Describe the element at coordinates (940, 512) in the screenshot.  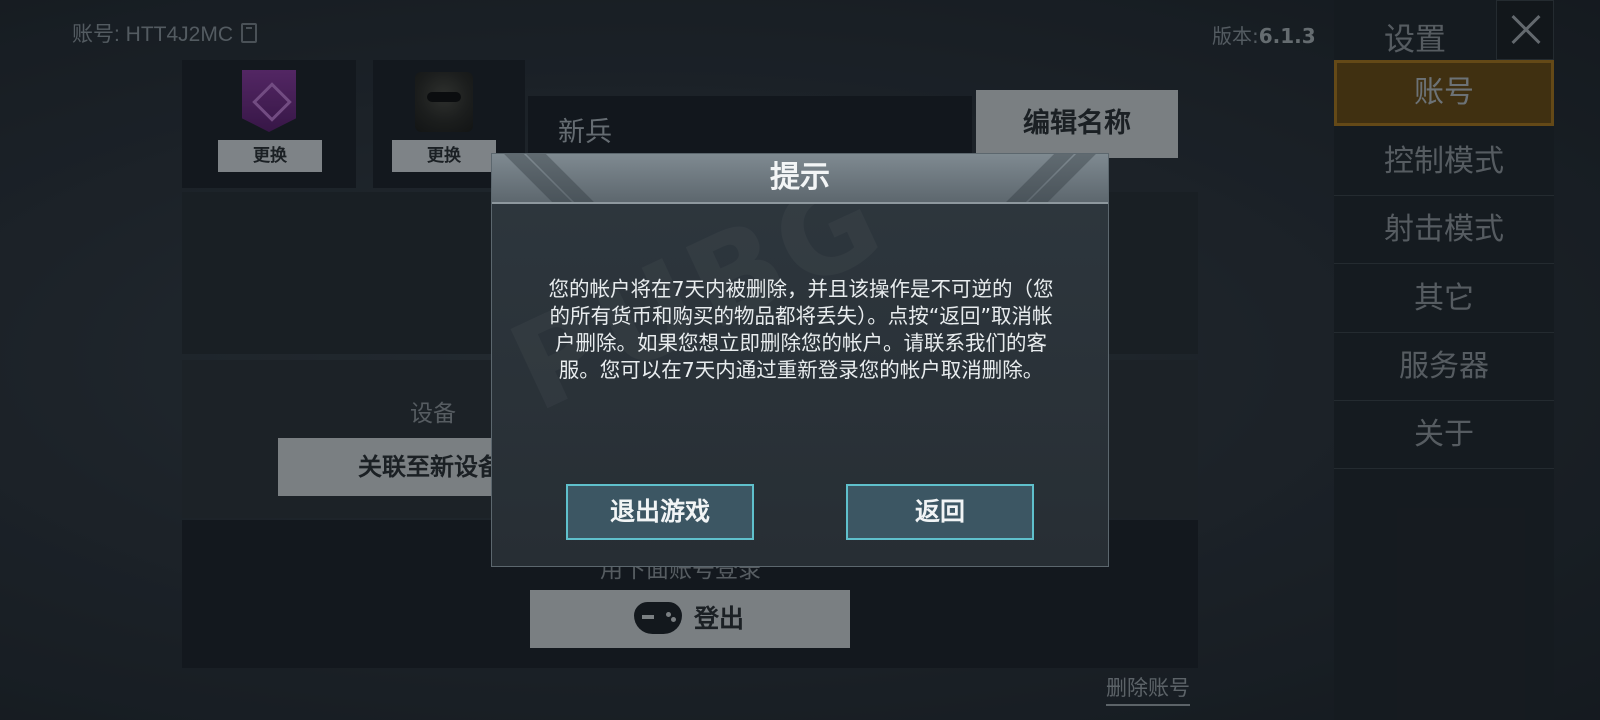
I see `back-button: 返回` at that location.